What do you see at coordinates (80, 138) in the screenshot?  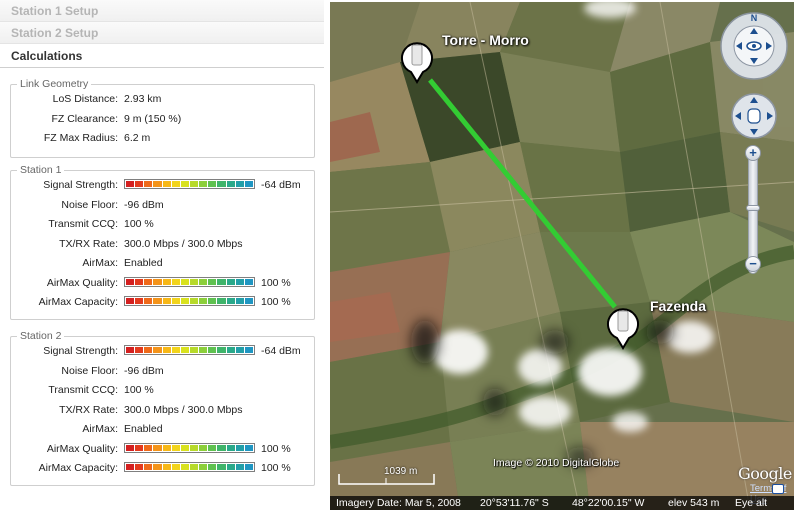 I see `fz-max-radius-label: FZ Max Radius:` at bounding box center [80, 138].